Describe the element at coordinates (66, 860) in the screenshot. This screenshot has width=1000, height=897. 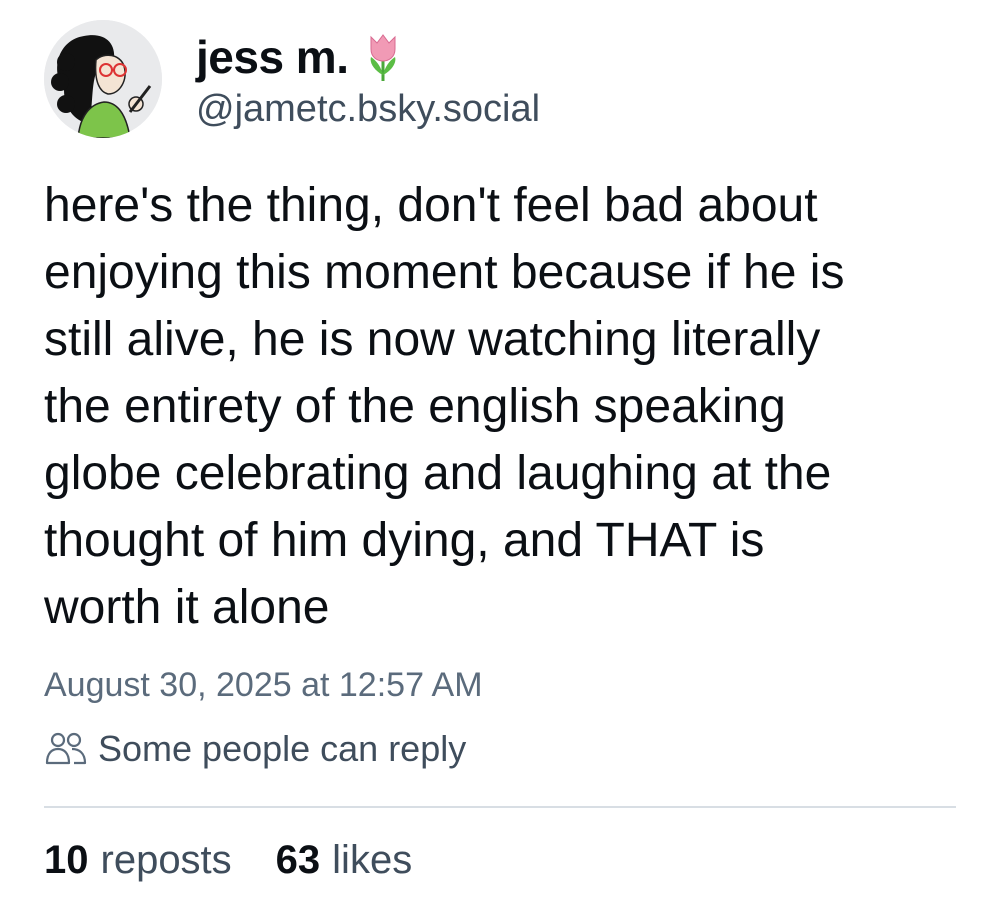
I see `reposts-count: 10` at that location.